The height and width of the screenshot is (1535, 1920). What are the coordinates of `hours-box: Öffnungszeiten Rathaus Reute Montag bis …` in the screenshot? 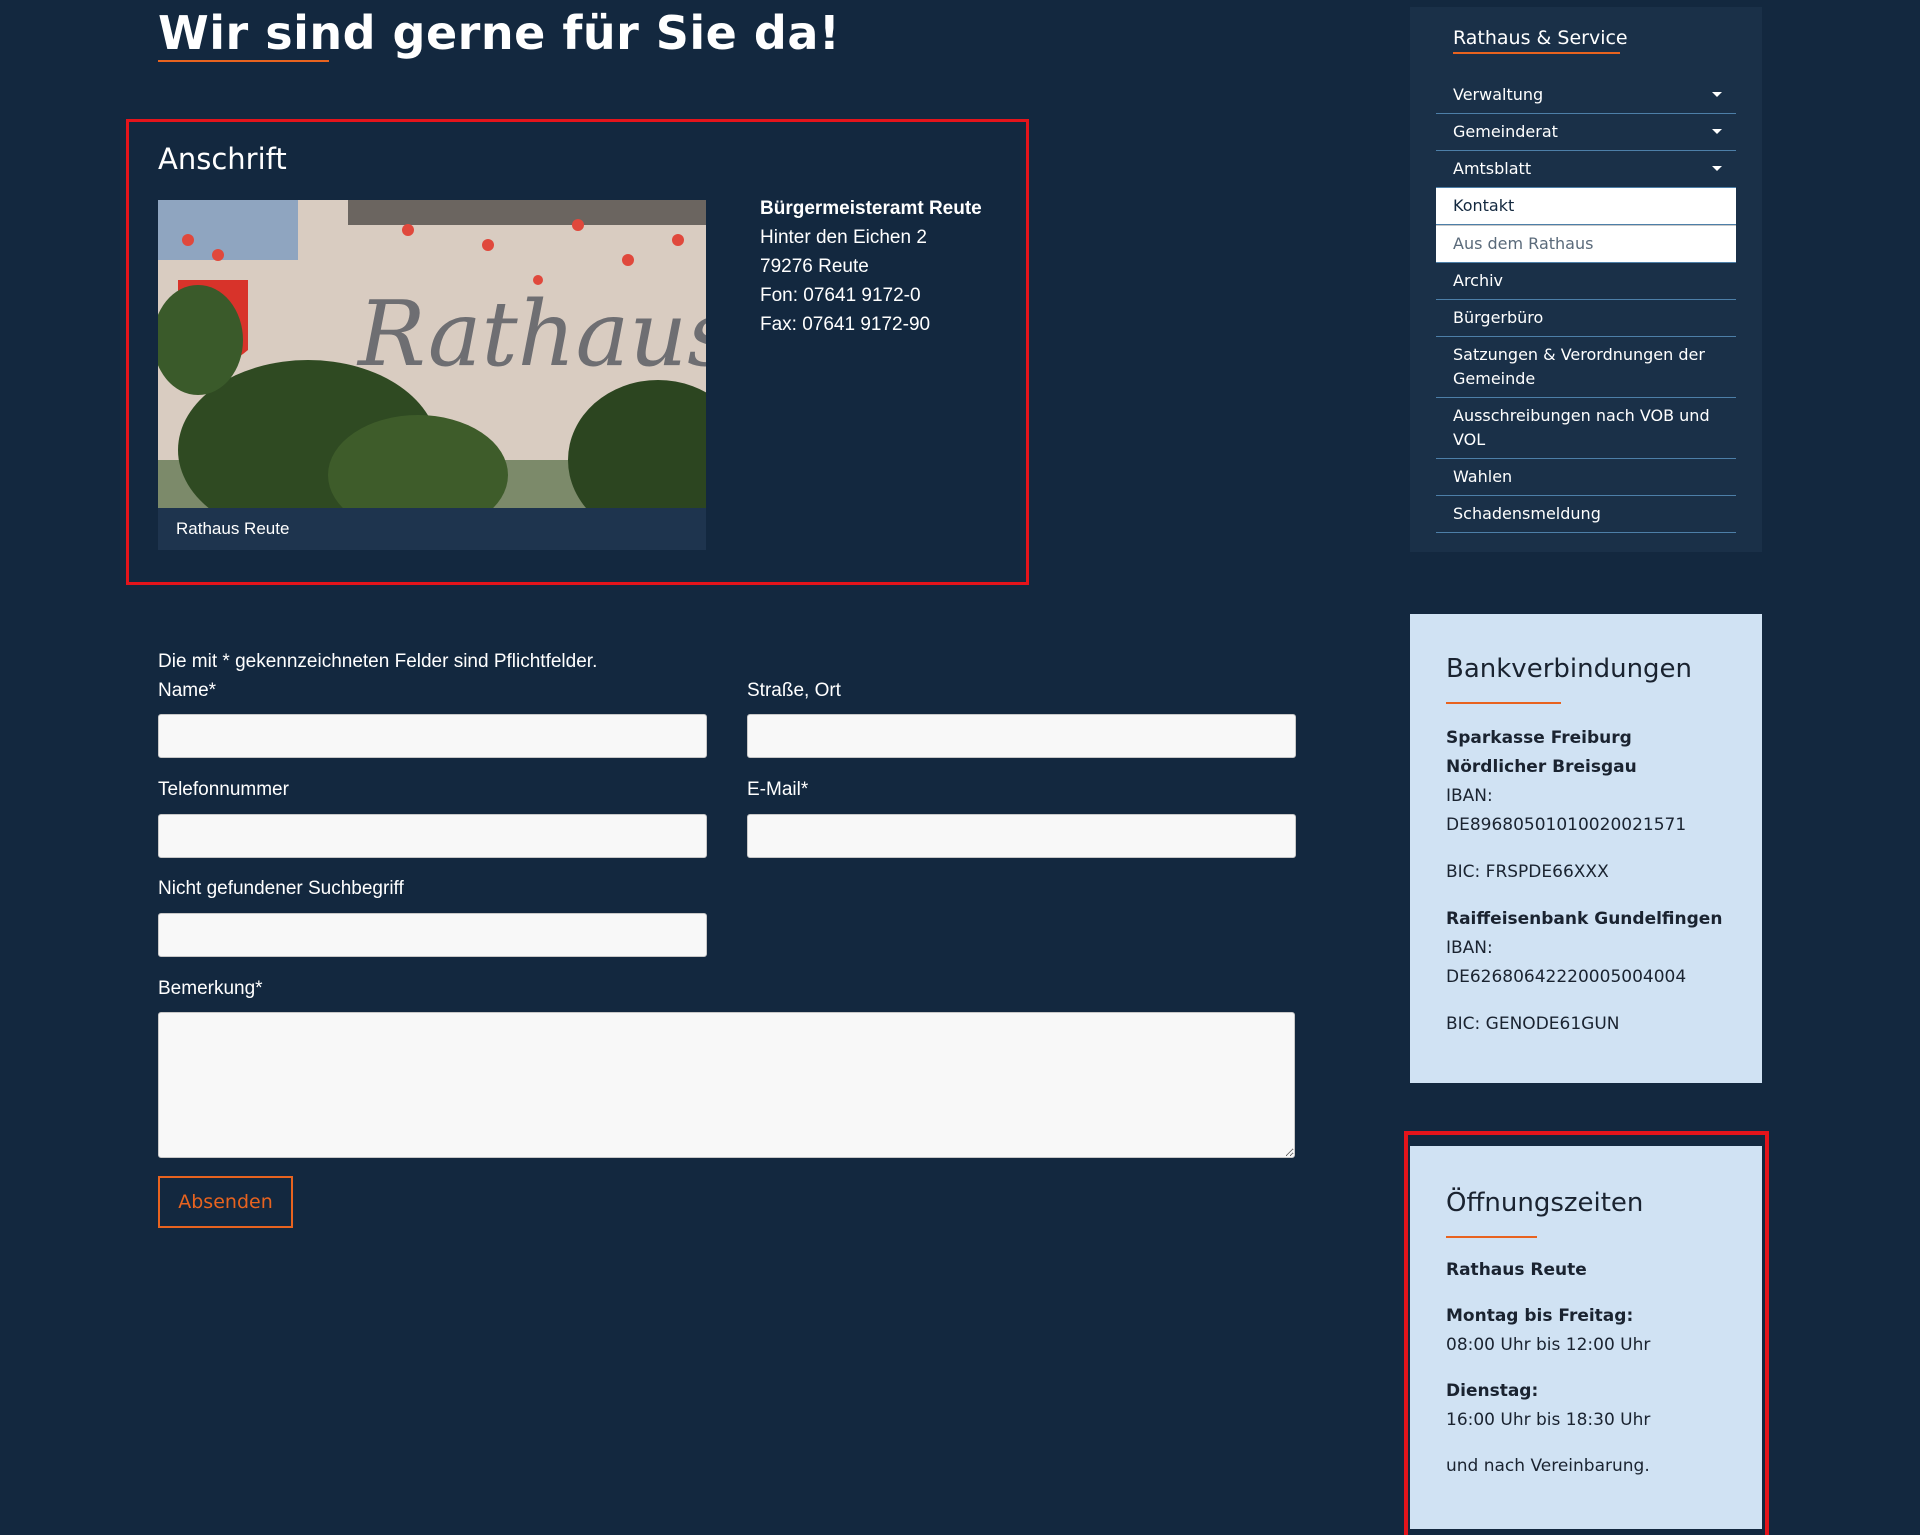 It's located at (1586, 1337).